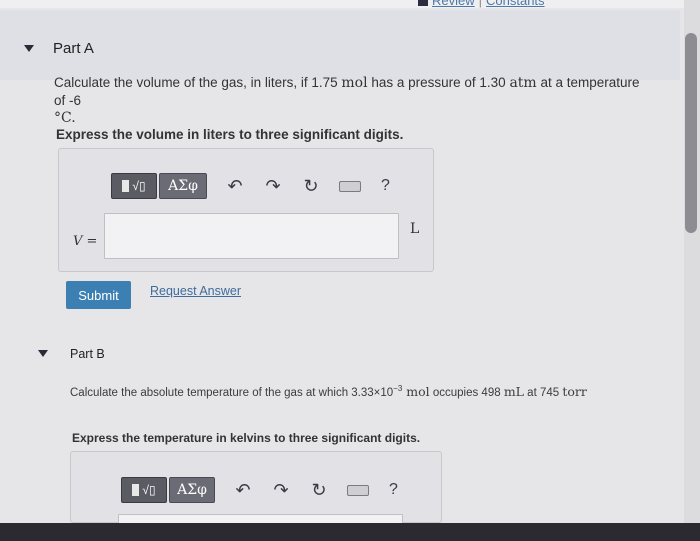  Describe the element at coordinates (250, 186) in the screenshot. I see `part-a-toolbar: √▯ ΑΣφ ↶ ↷ ↻ ?` at that location.